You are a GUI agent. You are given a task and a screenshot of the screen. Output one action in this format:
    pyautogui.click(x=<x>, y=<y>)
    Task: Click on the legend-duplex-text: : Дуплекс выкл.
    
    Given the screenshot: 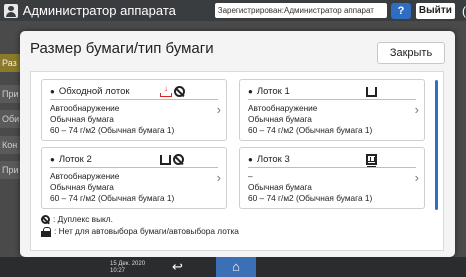 What is the action you would take?
    pyautogui.click(x=83, y=219)
    